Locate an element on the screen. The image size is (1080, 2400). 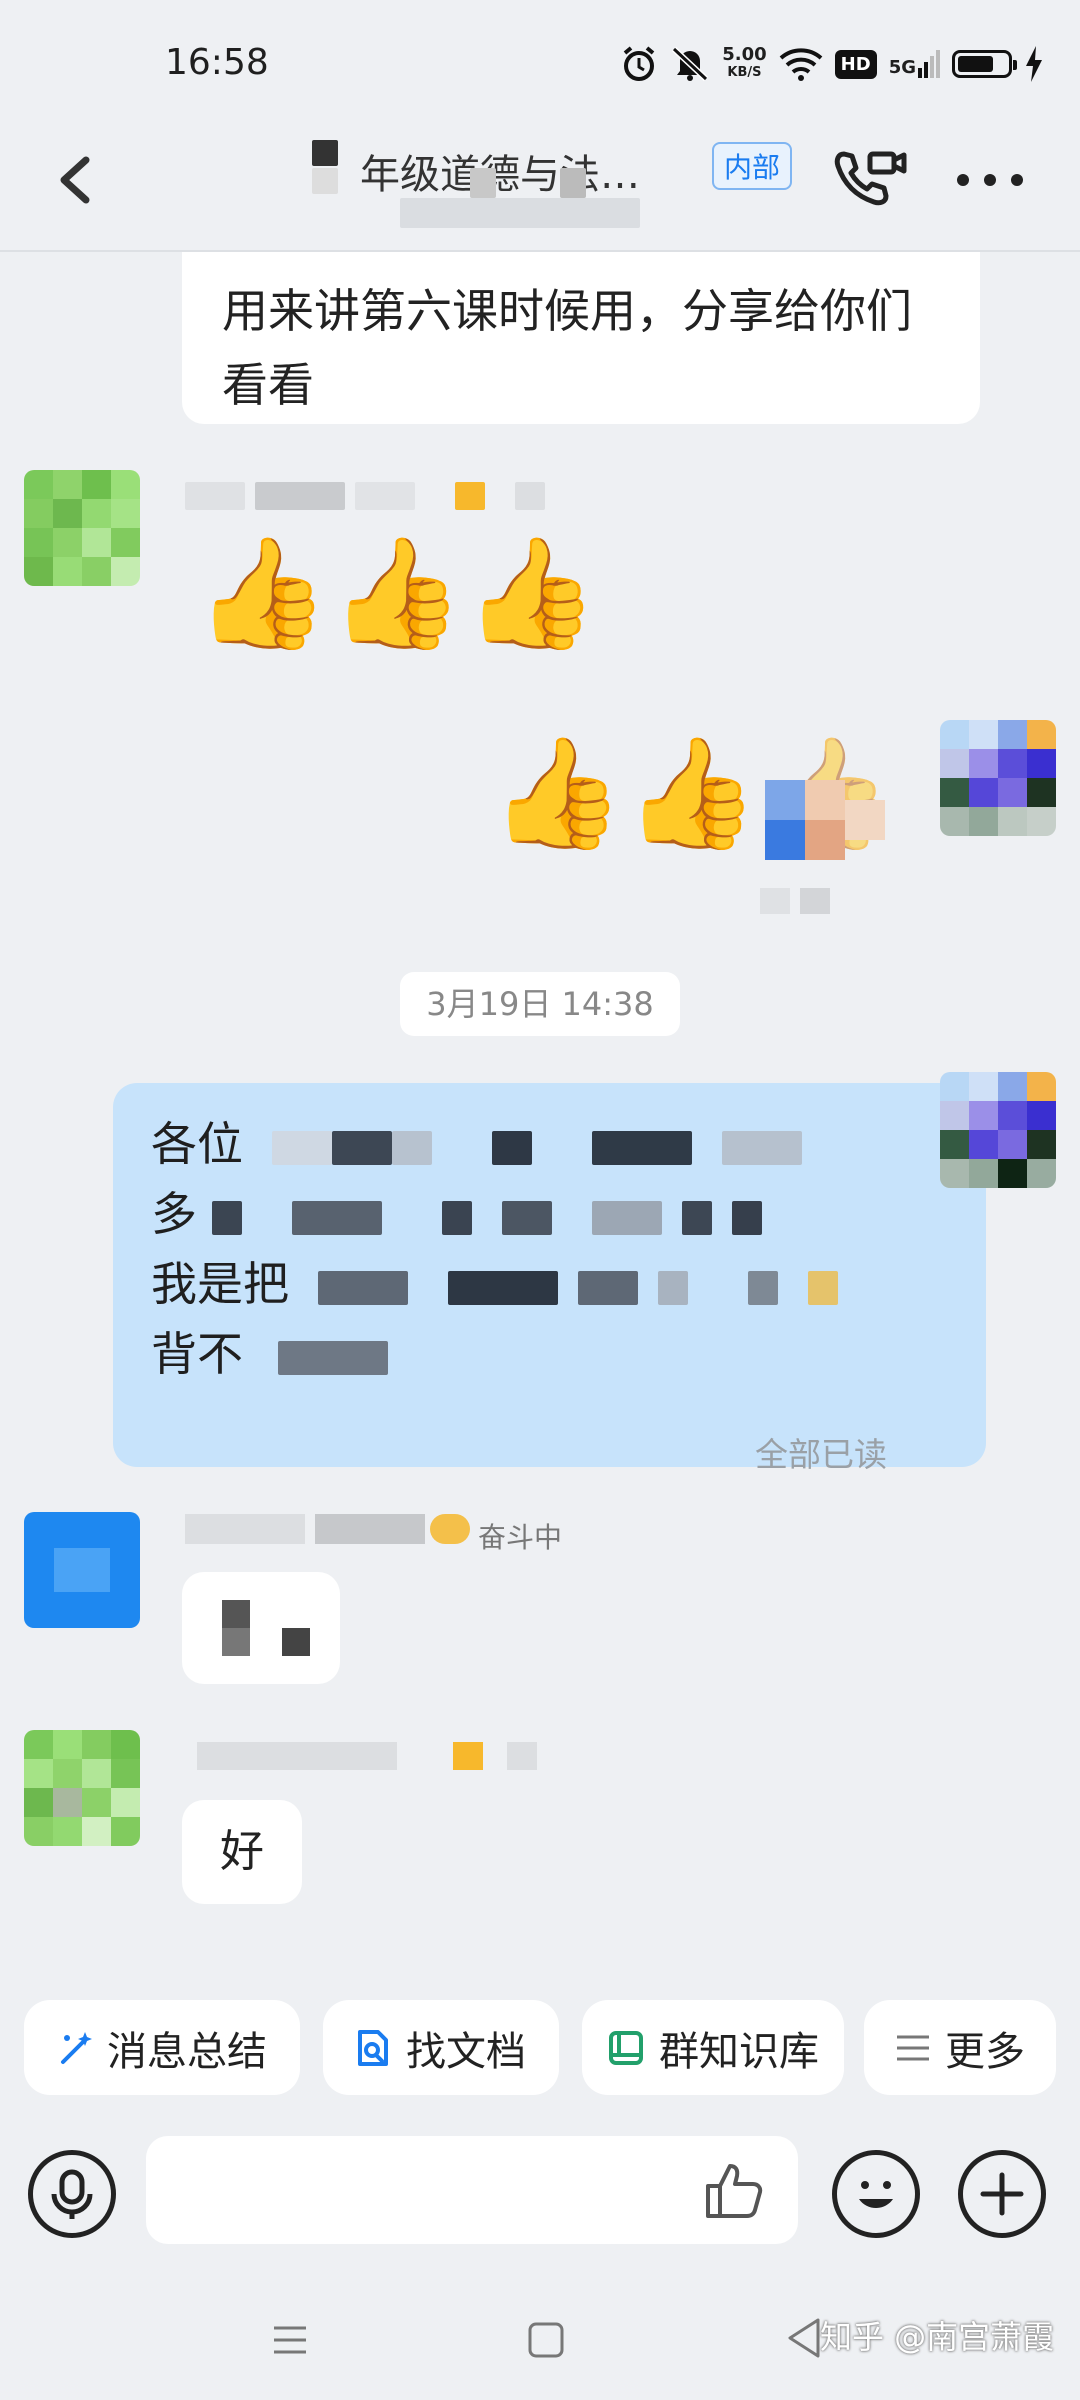
status-tag: 奋斗中 is located at coordinates (520, 1537).